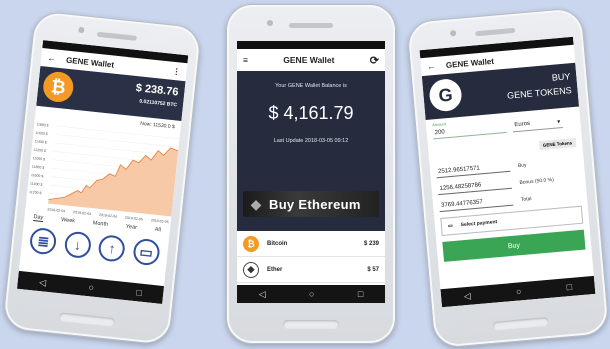 The image size is (610, 349). Describe the element at coordinates (539, 93) in the screenshot. I see `hero-line2: GENE TOKENS` at that location.